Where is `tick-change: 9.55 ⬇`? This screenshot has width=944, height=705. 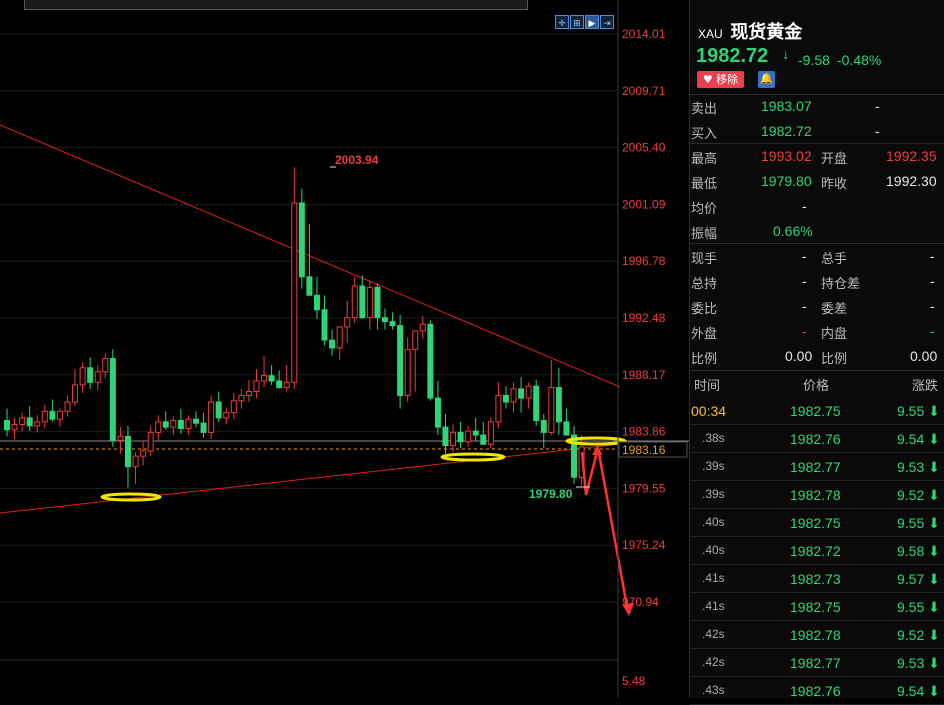
tick-change: 9.55 ⬇ is located at coordinates (918, 523).